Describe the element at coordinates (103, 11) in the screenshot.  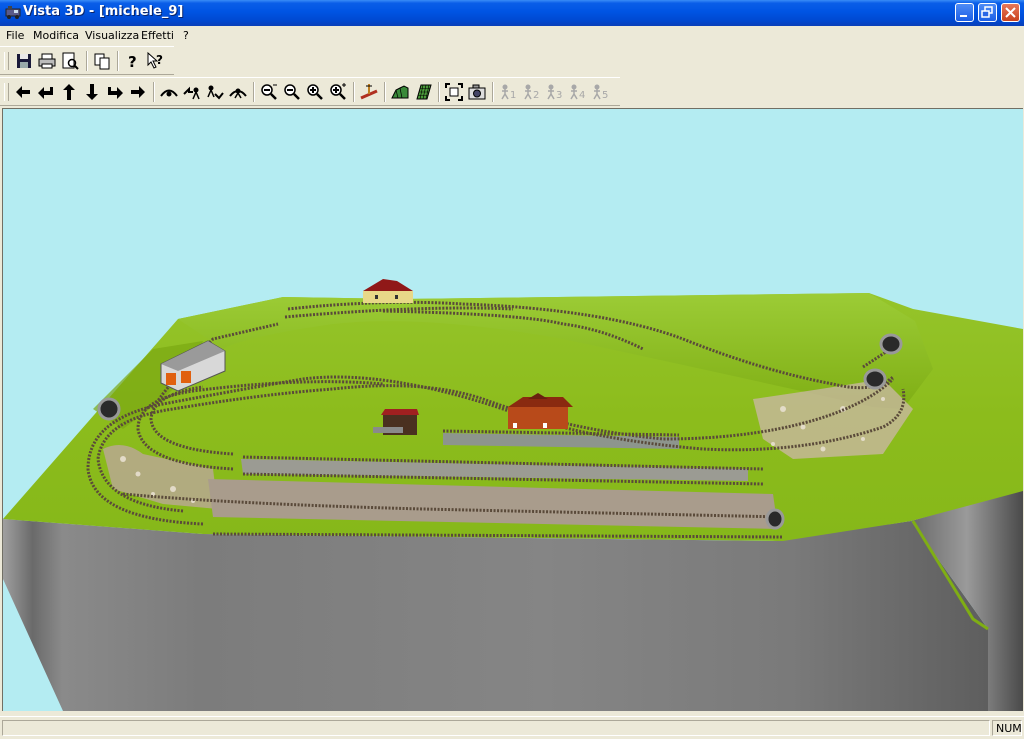
I see `window-title: Vista 3D - [michele_9]` at that location.